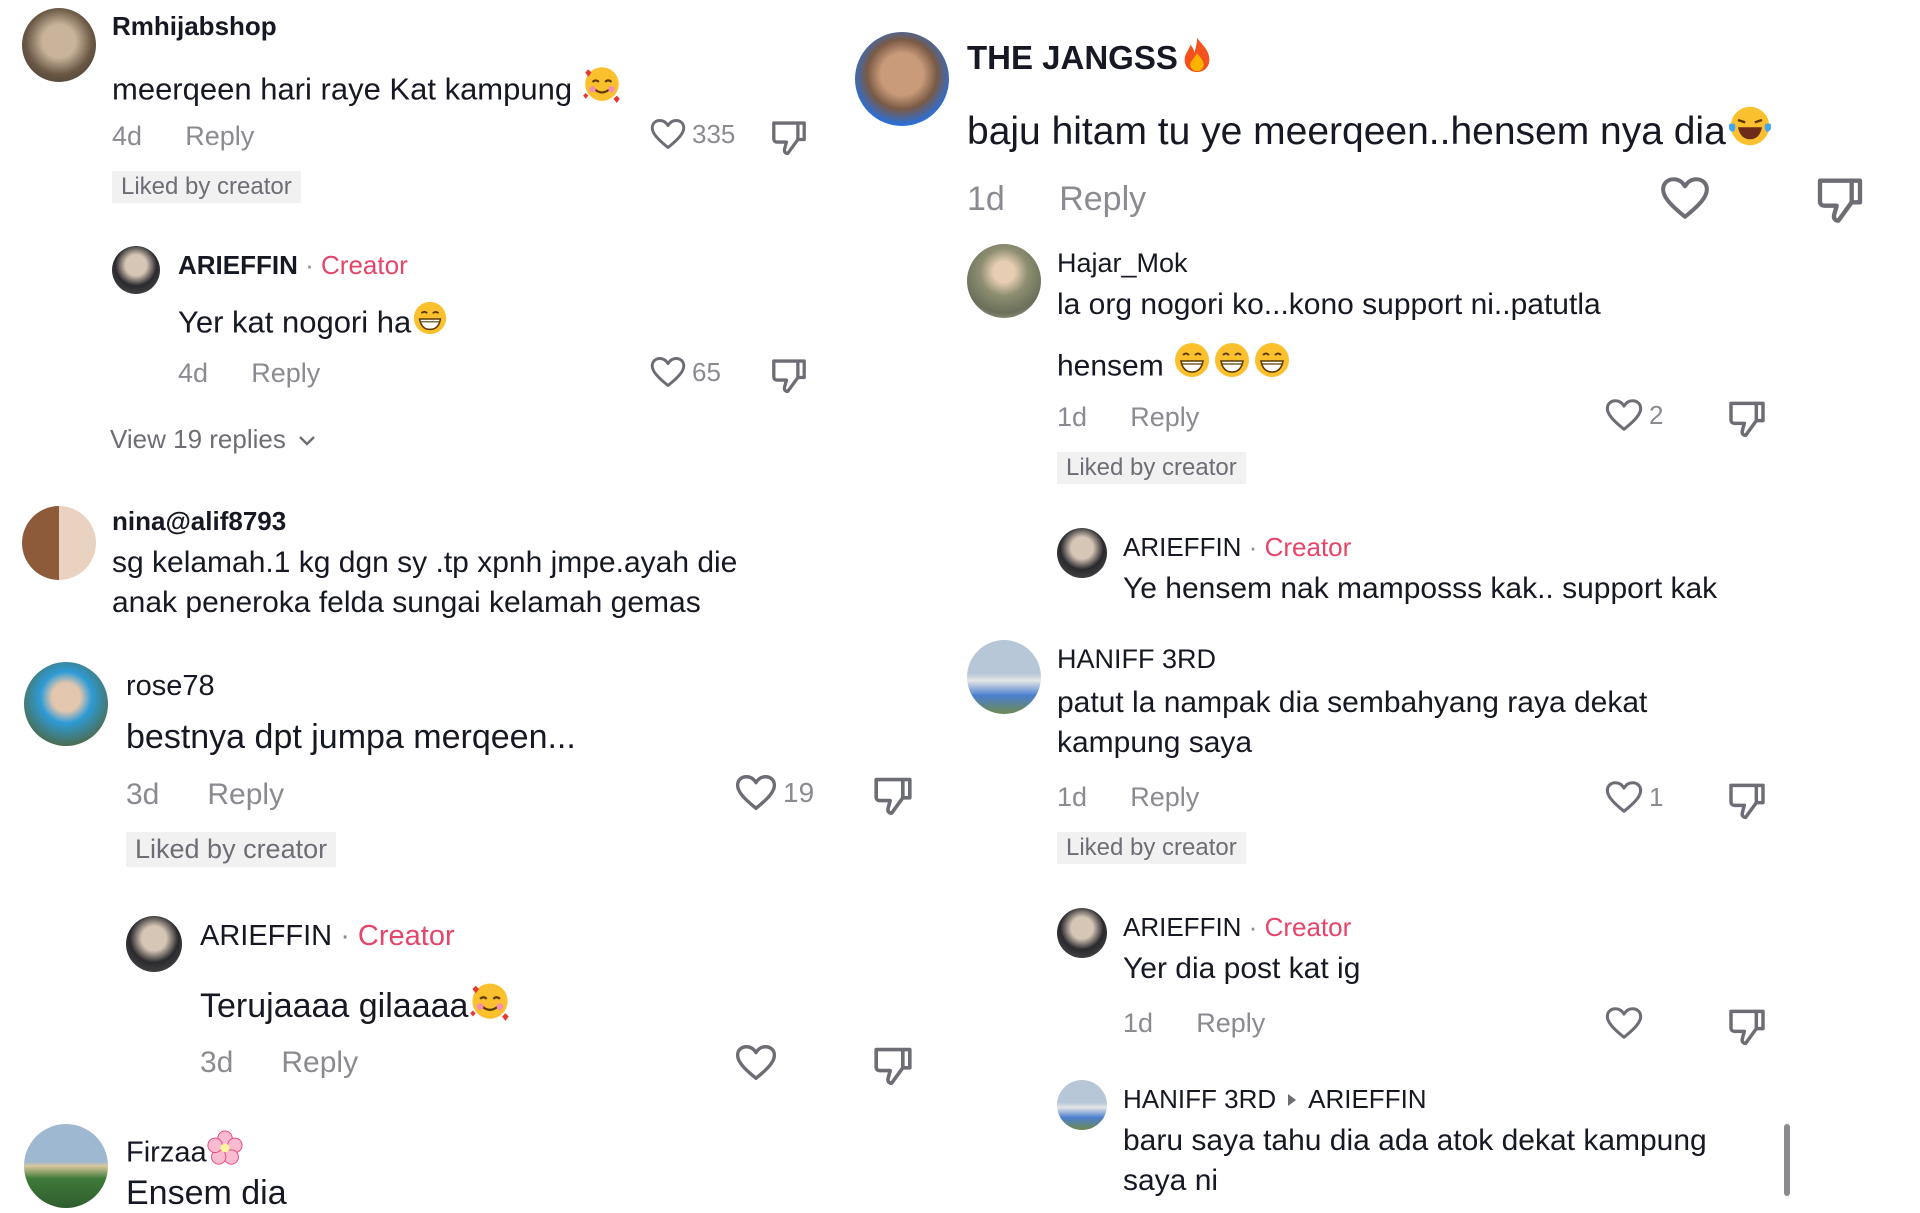  What do you see at coordinates (183, 136) in the screenshot?
I see `comment-meta: 4d Reply` at bounding box center [183, 136].